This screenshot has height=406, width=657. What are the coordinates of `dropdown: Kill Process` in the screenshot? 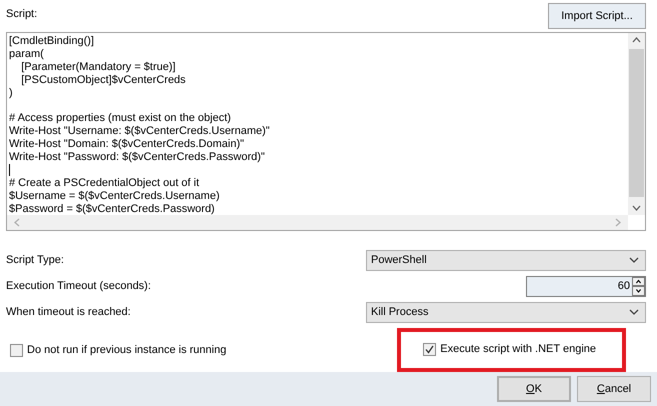 It's located at (506, 312).